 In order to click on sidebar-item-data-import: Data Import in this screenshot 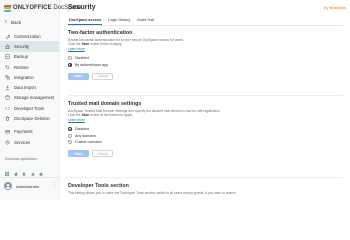, I will do `click(29, 87)`.